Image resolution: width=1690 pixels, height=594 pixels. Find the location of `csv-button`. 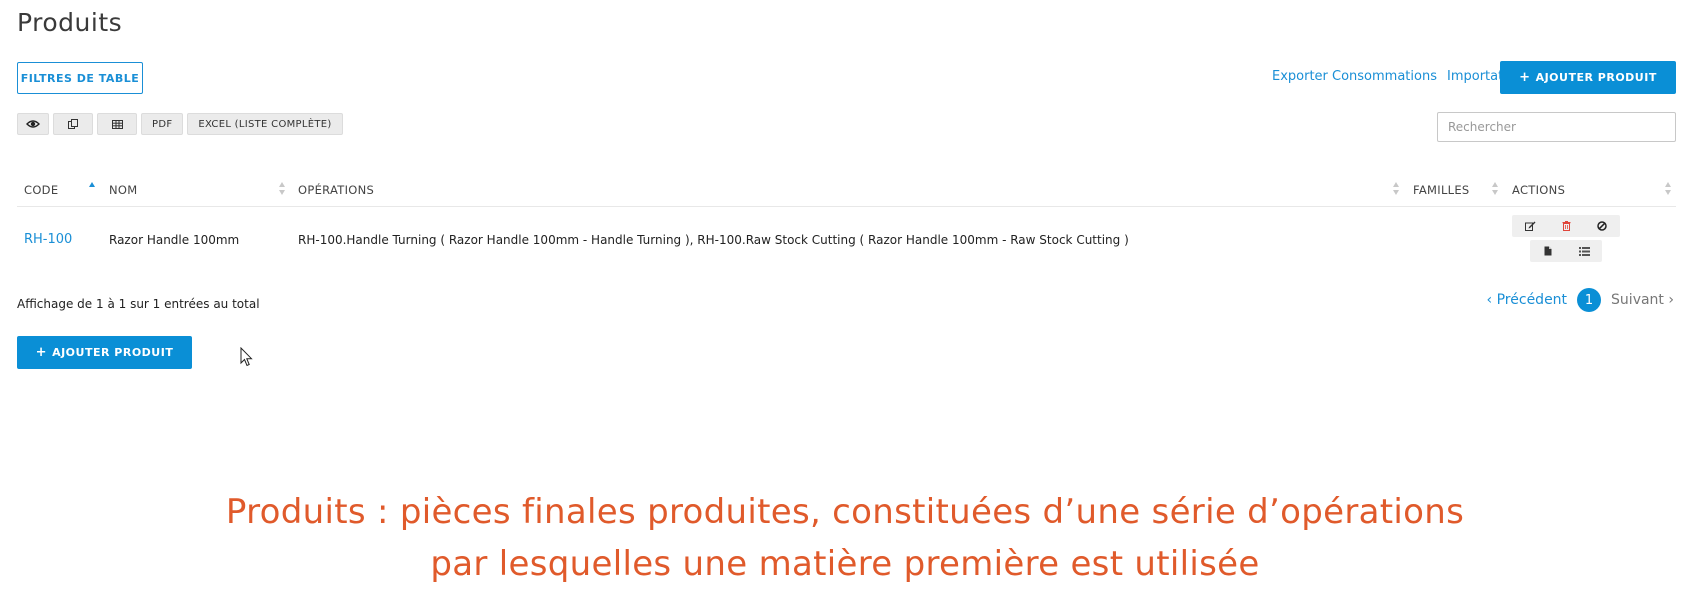

csv-button is located at coordinates (117, 124).